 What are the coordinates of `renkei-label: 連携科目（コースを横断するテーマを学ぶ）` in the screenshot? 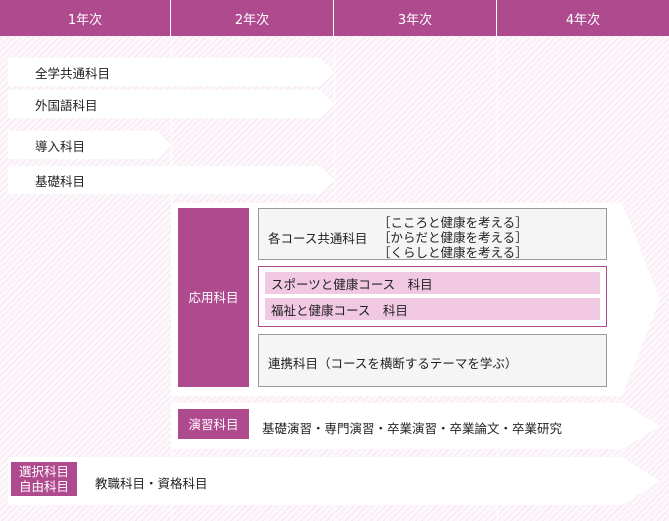 It's located at (393, 363).